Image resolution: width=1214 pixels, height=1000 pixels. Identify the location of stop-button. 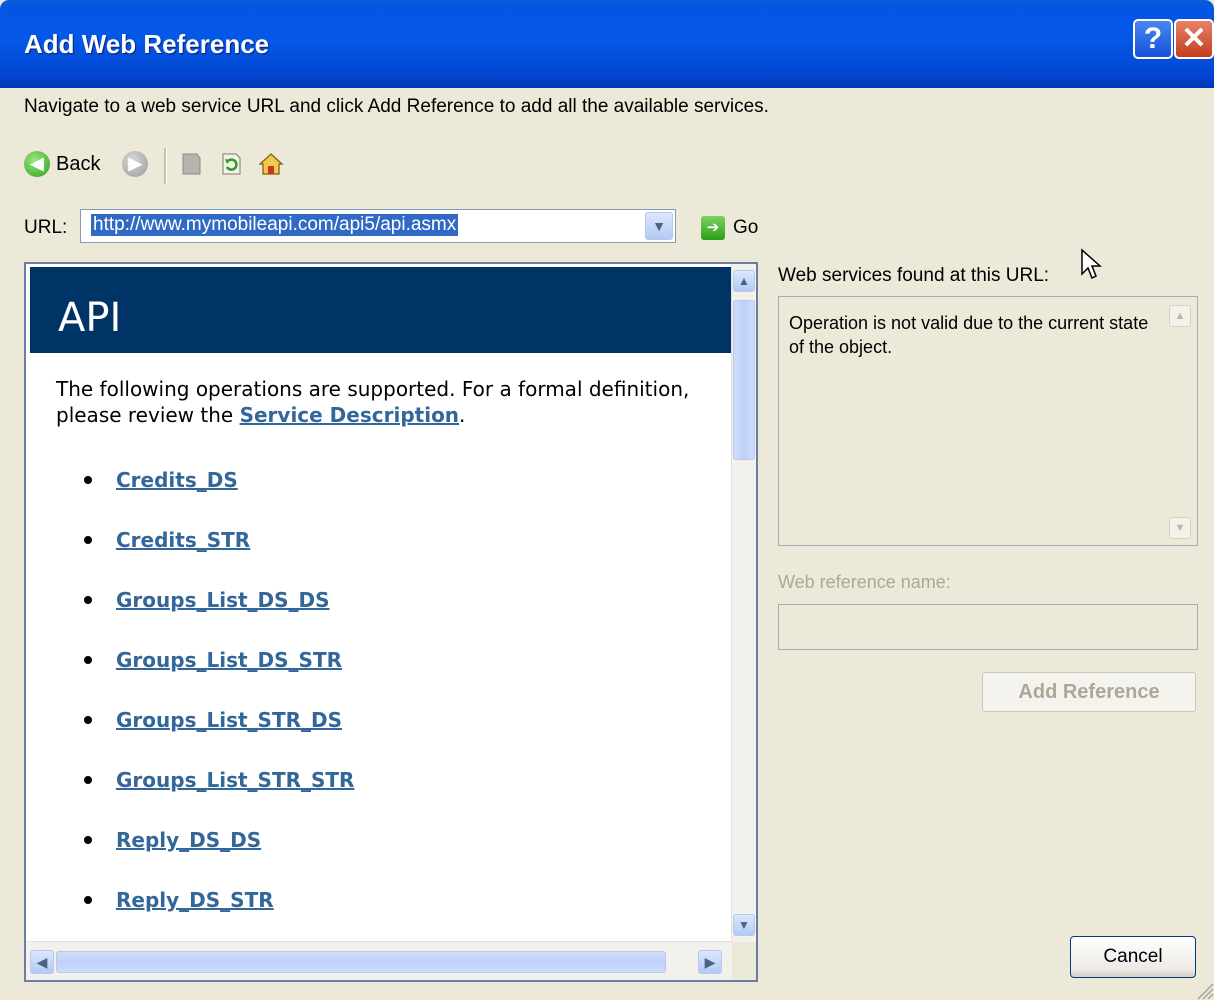
(191, 164).